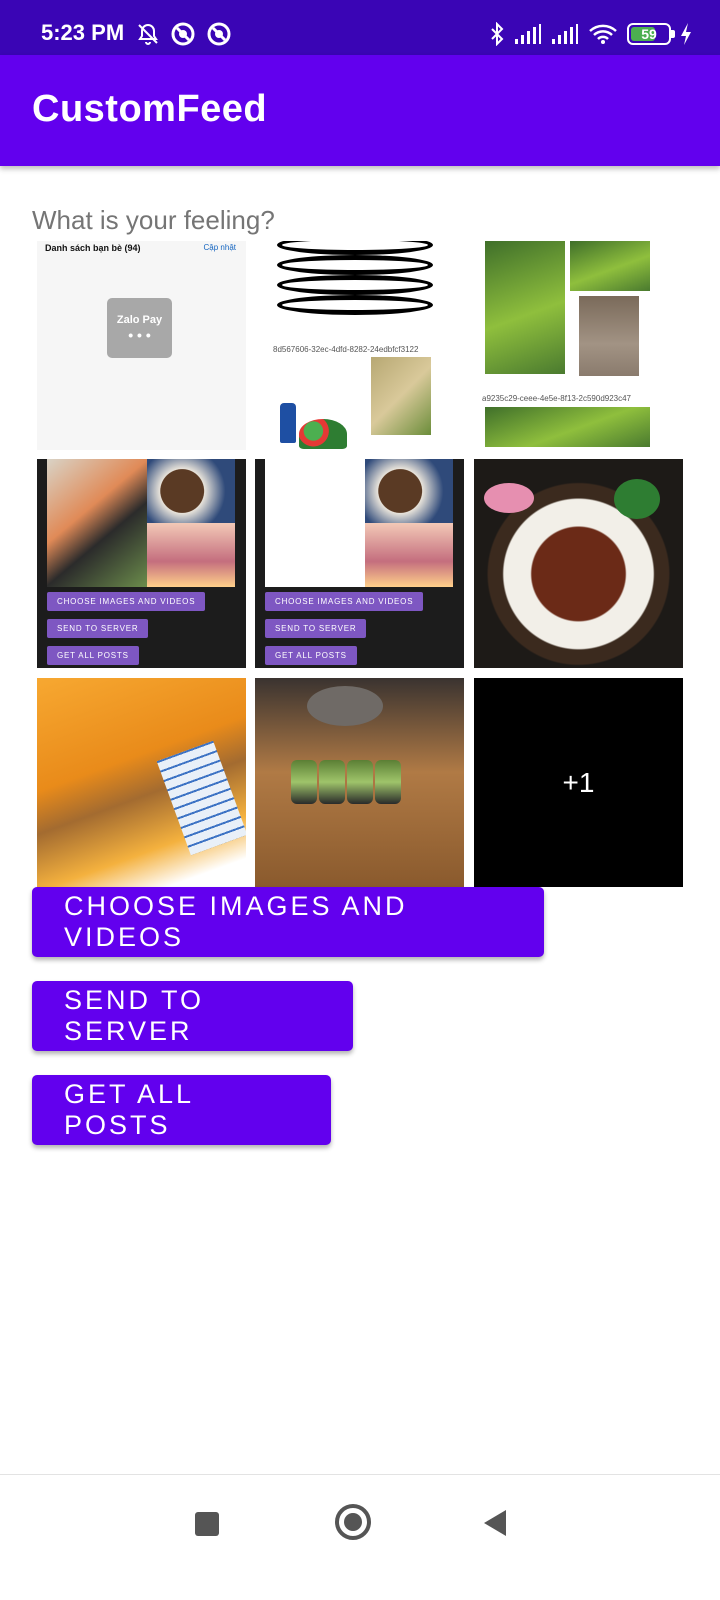  What do you see at coordinates (139, 328) in the screenshot?
I see `zalopay-logo: Zalo Pay • • •` at bounding box center [139, 328].